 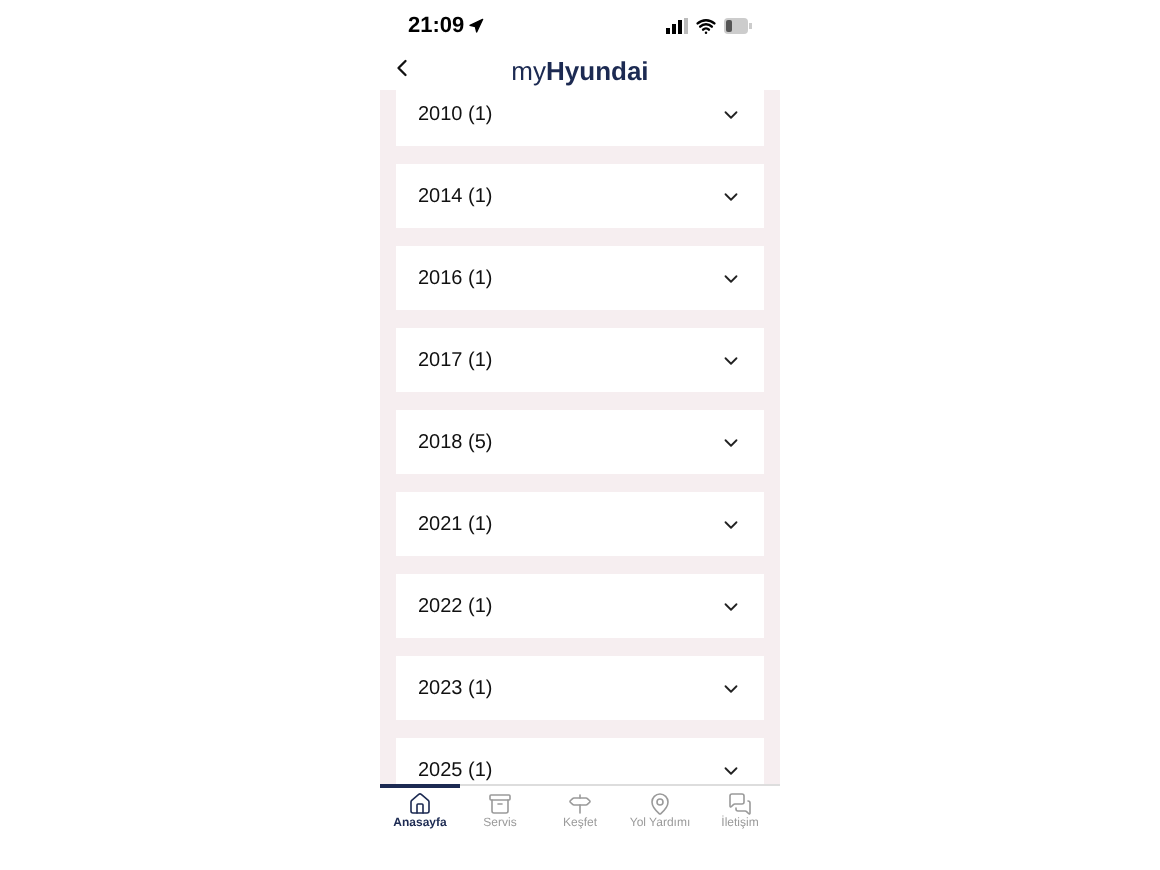 I want to click on year-accordion: 2021 (1), so click(x=580, y=524).